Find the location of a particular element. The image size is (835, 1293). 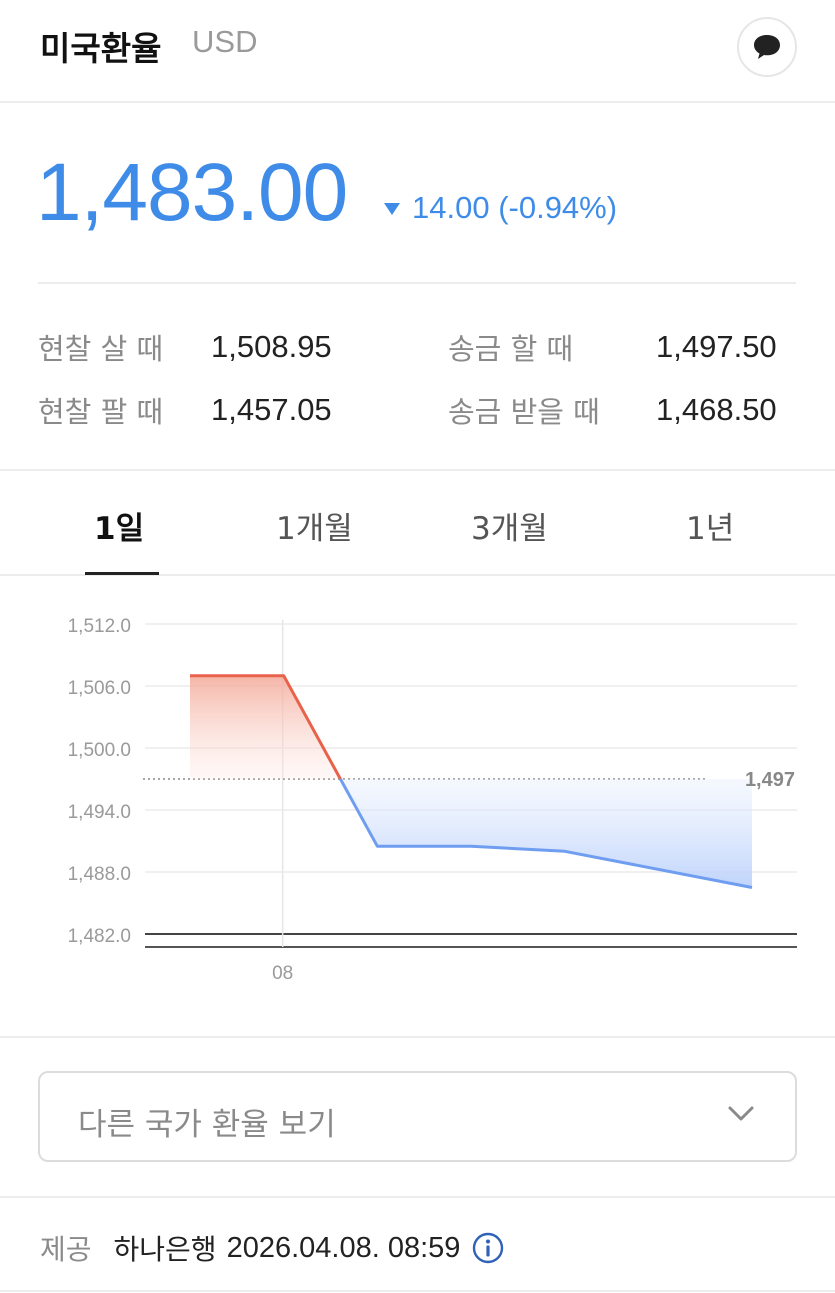

y-tick-label: 1,500.0 is located at coordinates (99, 750).